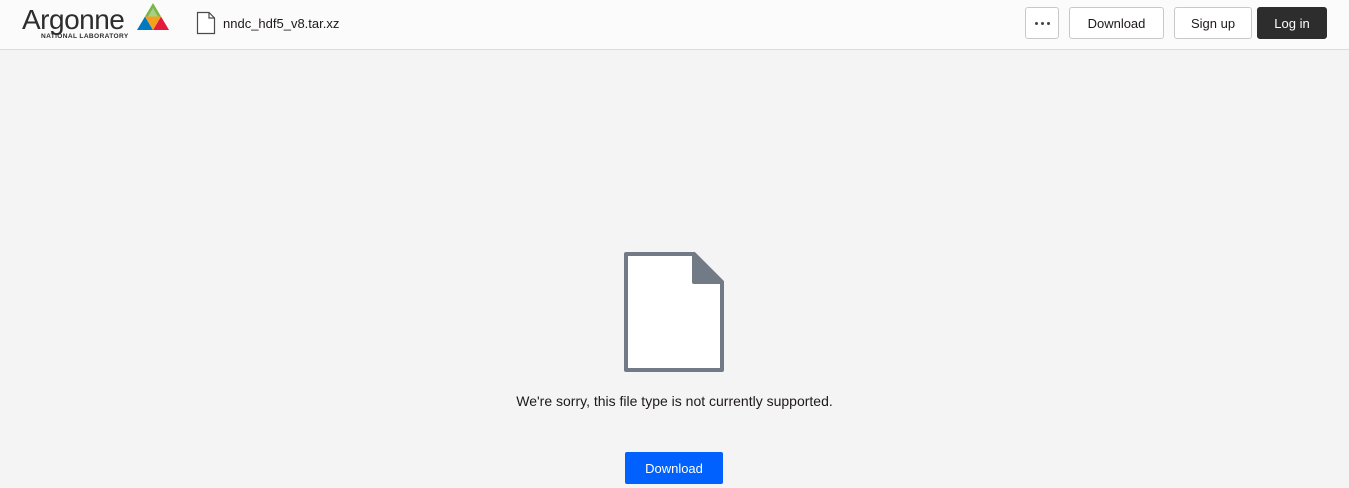 The height and width of the screenshot is (488, 1349). What do you see at coordinates (206, 23) in the screenshot?
I see `file-icon` at bounding box center [206, 23].